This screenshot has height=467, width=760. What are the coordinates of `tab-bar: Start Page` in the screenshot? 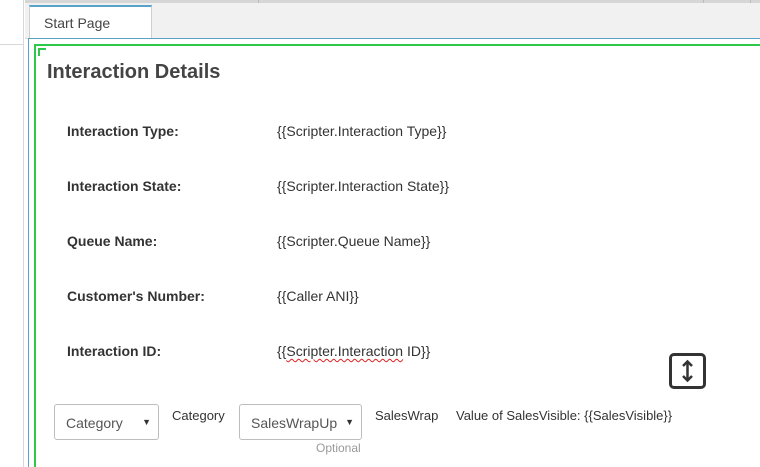 It's located at (392, 20).